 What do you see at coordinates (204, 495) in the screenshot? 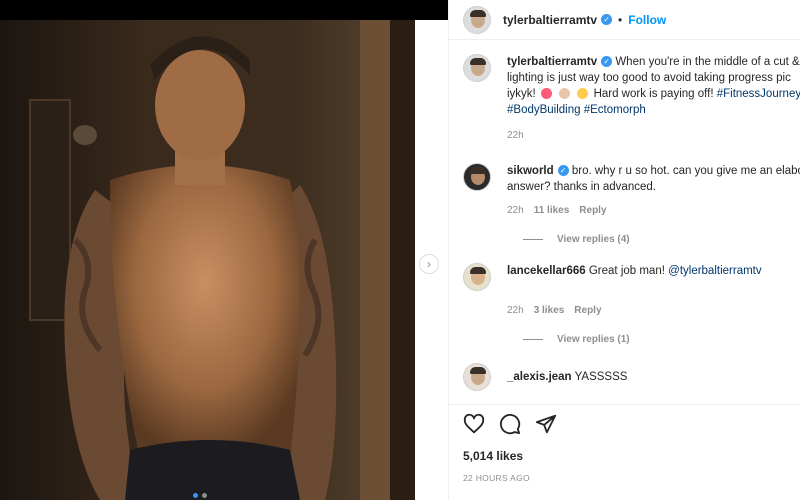
I see `carousel-dot` at bounding box center [204, 495].